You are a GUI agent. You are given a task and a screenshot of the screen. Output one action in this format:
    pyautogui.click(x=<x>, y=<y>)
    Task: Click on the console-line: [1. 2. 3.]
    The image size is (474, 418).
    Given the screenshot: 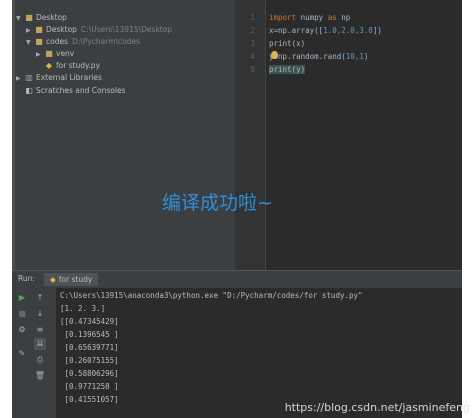 What is the action you would take?
    pyautogui.click(x=83, y=308)
    